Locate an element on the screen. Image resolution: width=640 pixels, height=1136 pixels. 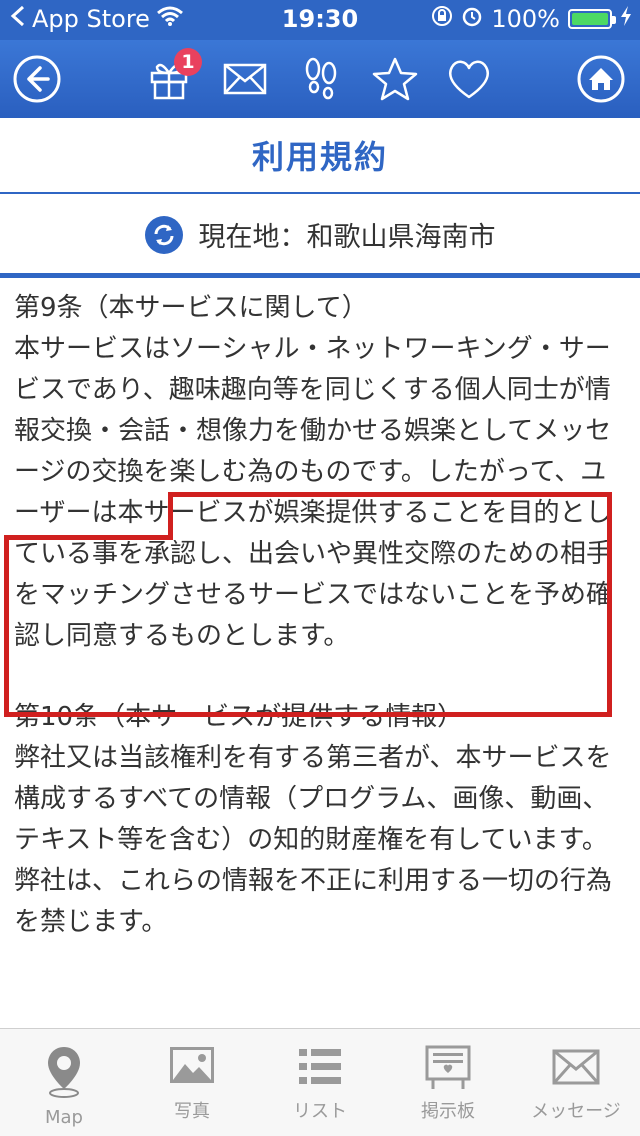
battery-level is located at coordinates (590, 19).